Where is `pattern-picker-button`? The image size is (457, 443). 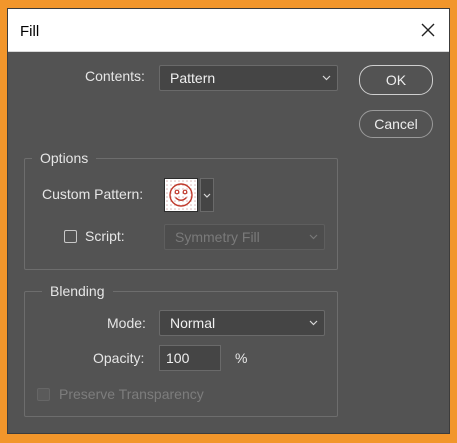
pattern-picker-button is located at coordinates (207, 195).